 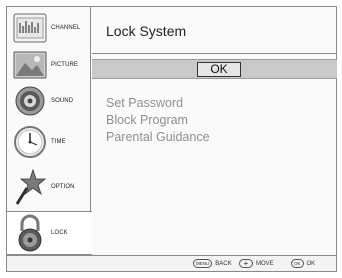 I want to click on footer-hints: MENU BACK + MOVE OK OK, so click(x=171, y=263).